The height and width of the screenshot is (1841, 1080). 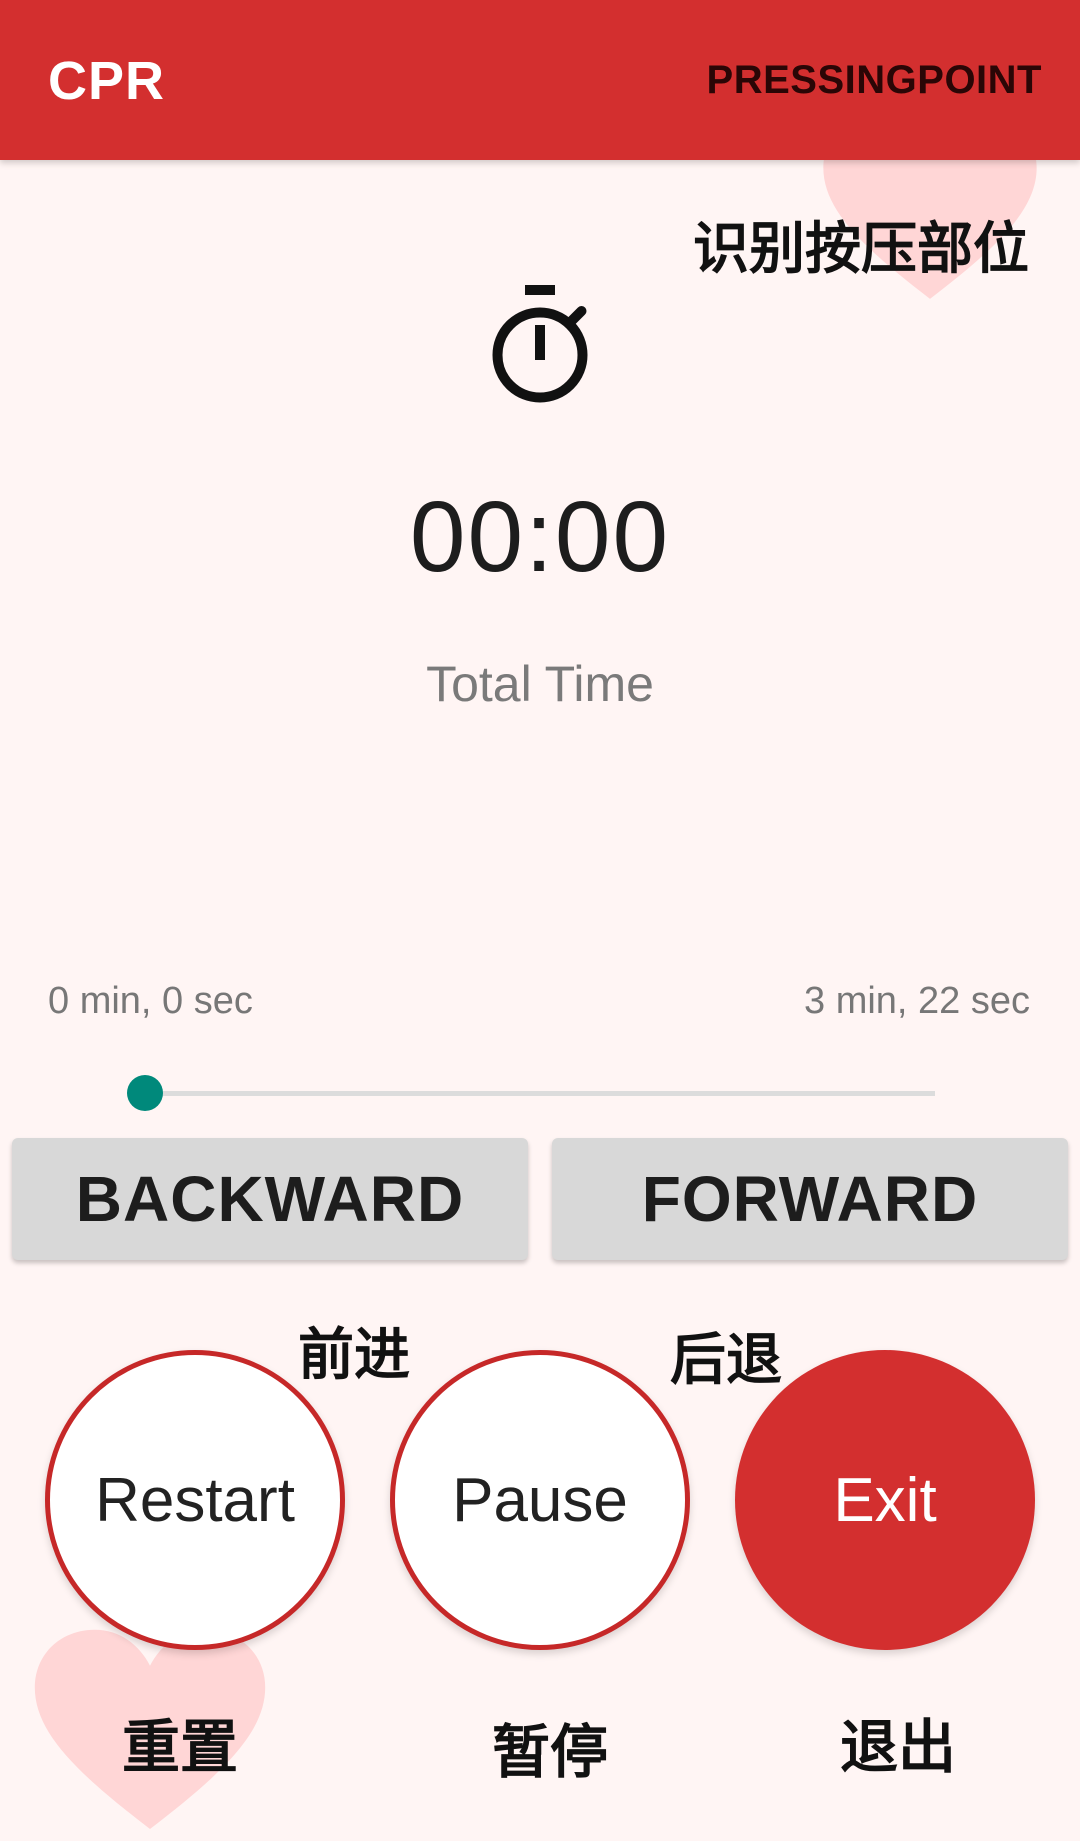 I want to click on pause-button: Pause, so click(x=540, y=1500).